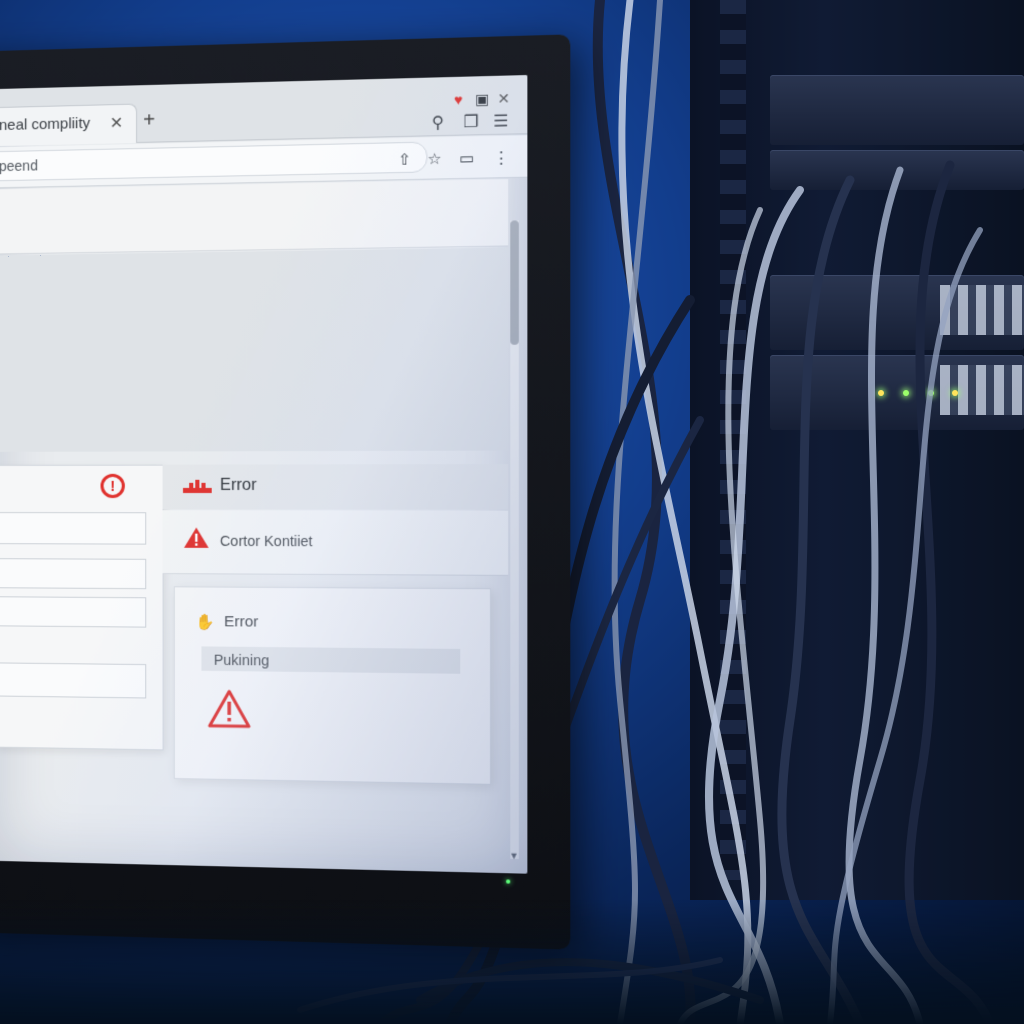 The height and width of the screenshot is (1024, 1024). I want to click on scroll-down-icon: ▼, so click(514, 855).